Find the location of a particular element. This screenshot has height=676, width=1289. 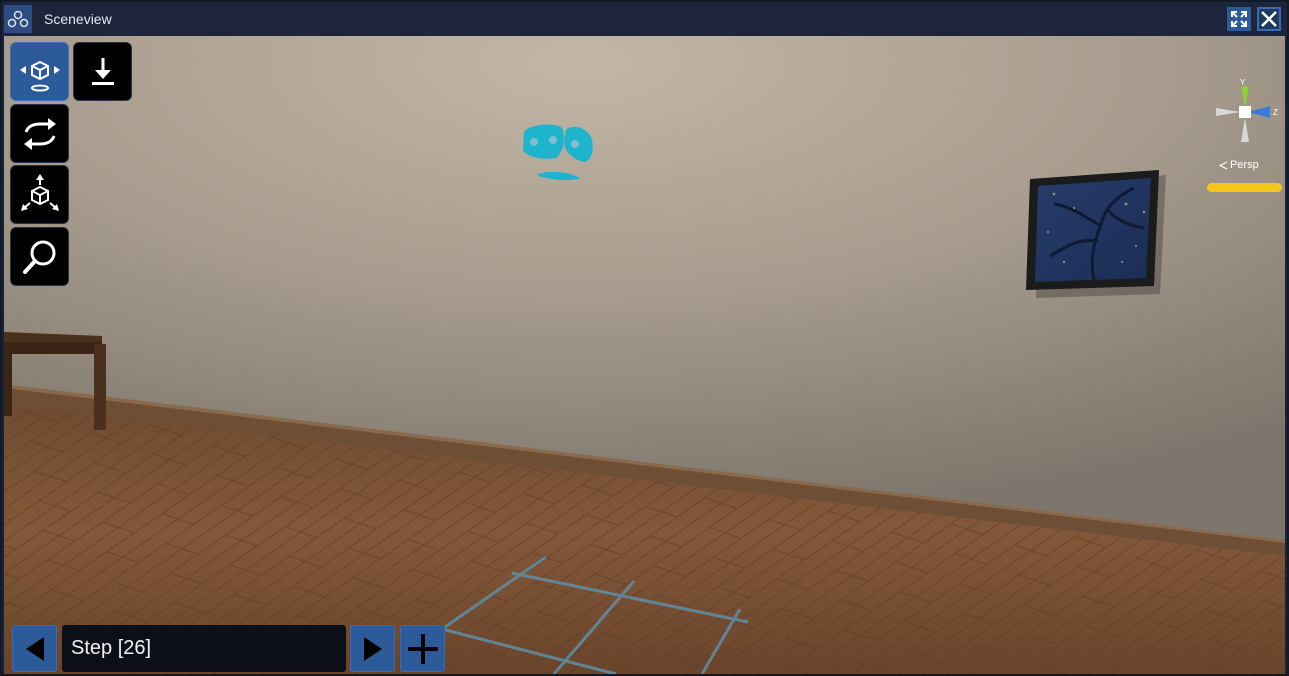

orientation-gizmo: Y Z is located at coordinates (1247, 113).